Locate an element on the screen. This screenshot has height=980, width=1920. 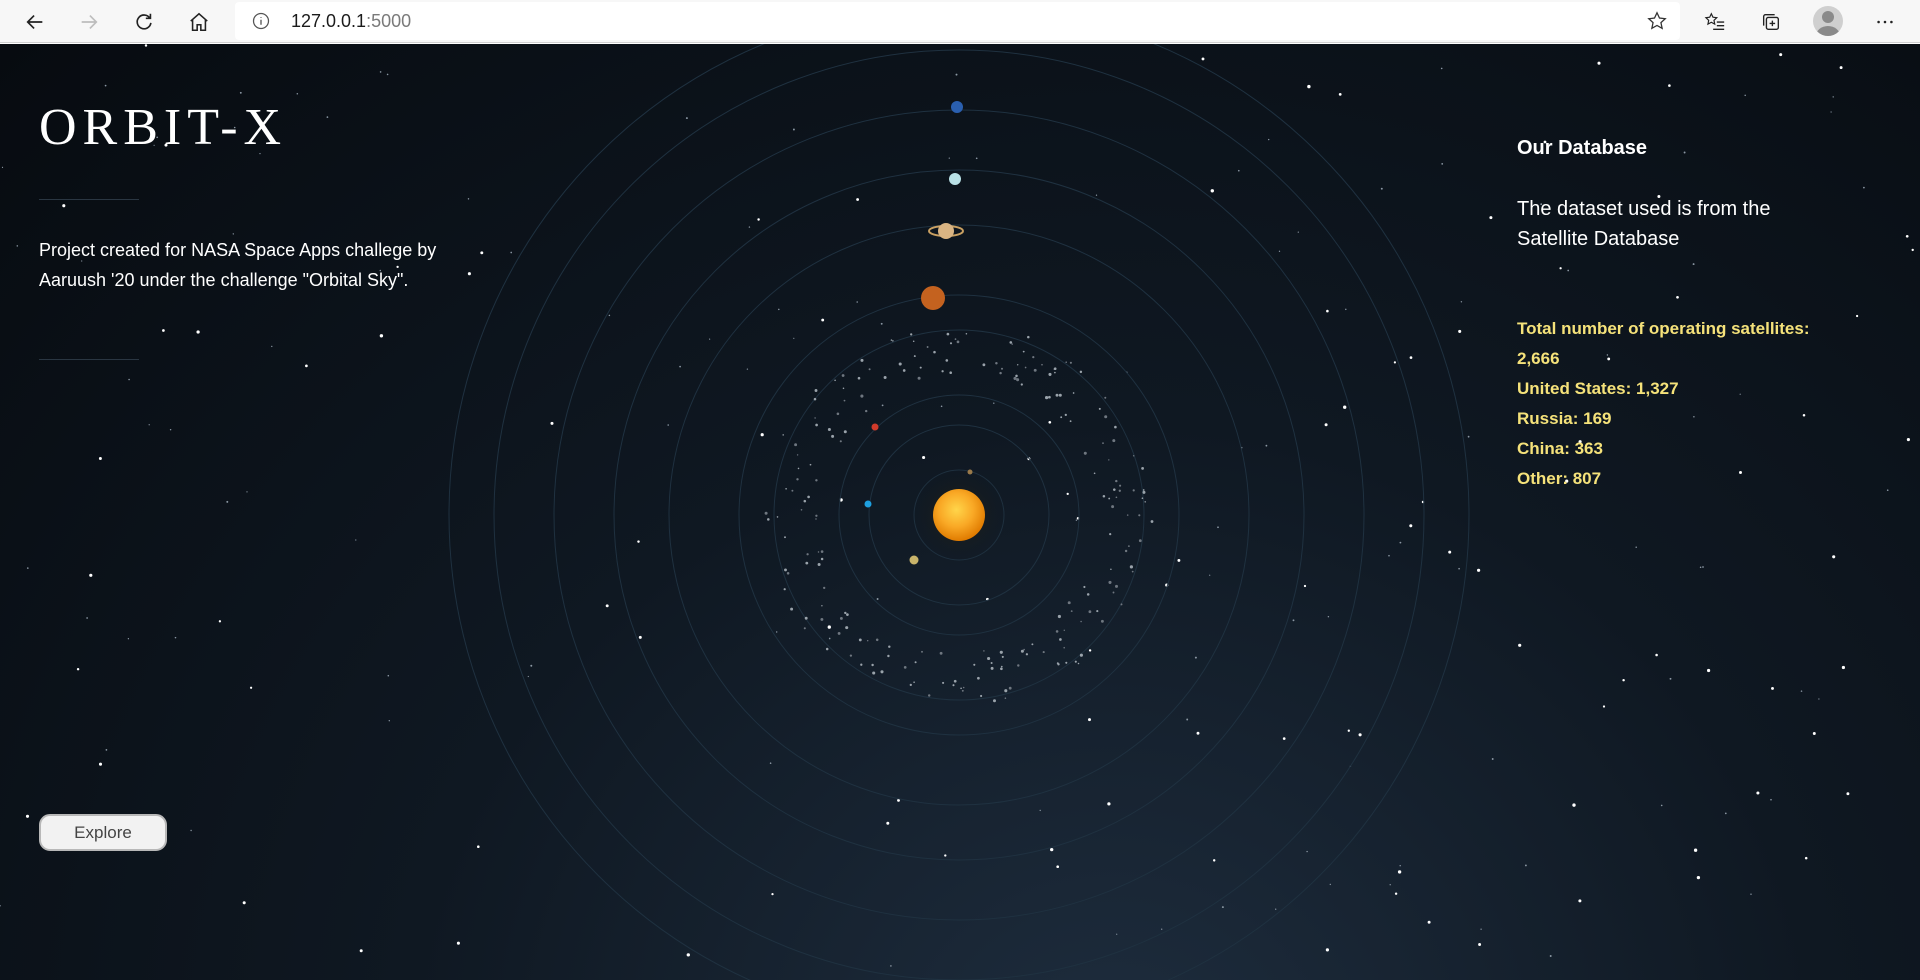
home-button is located at coordinates (199, 22).